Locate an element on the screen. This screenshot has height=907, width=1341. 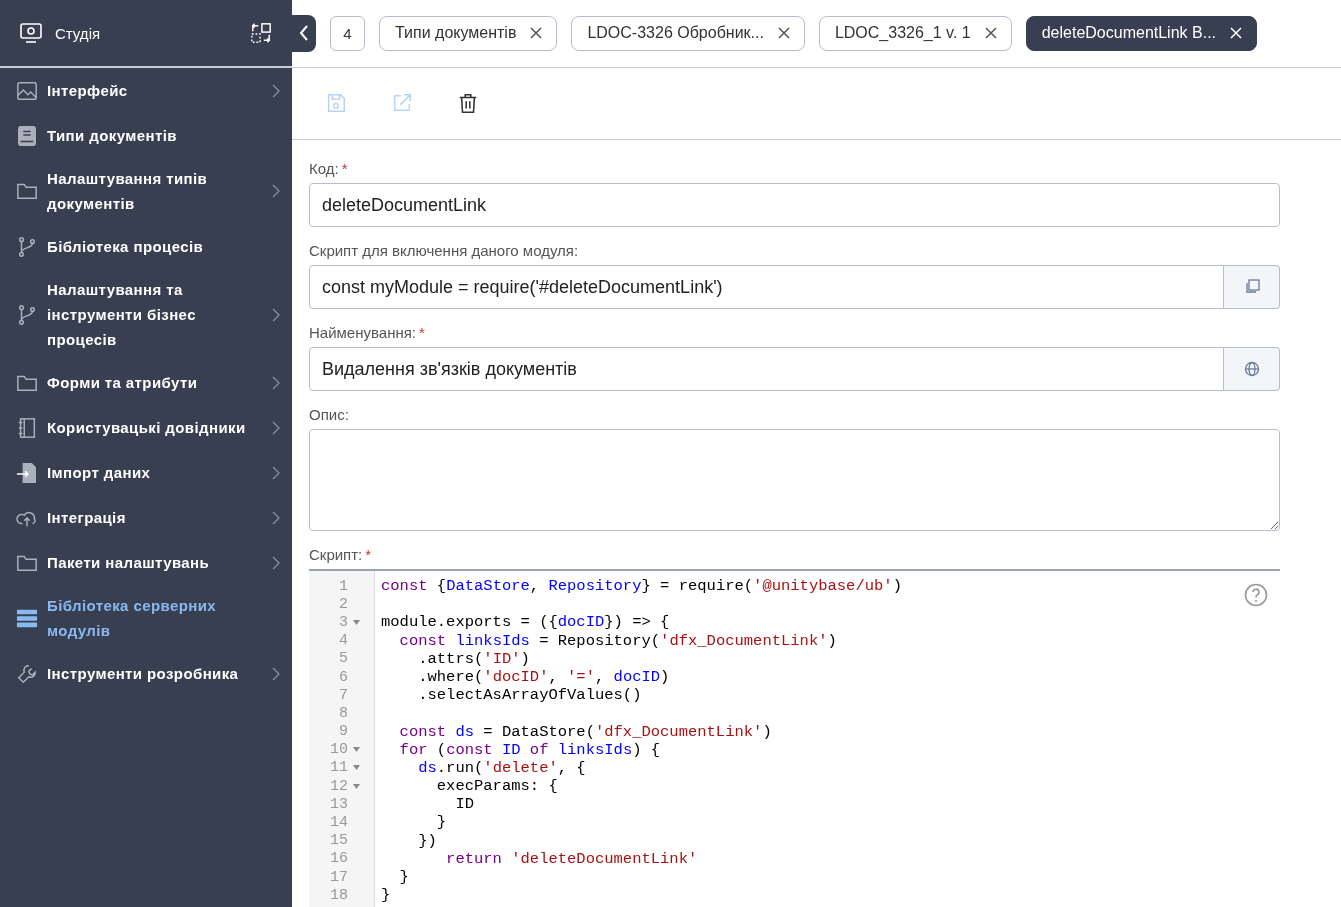
wrench-icon is located at coordinates (27, 673).